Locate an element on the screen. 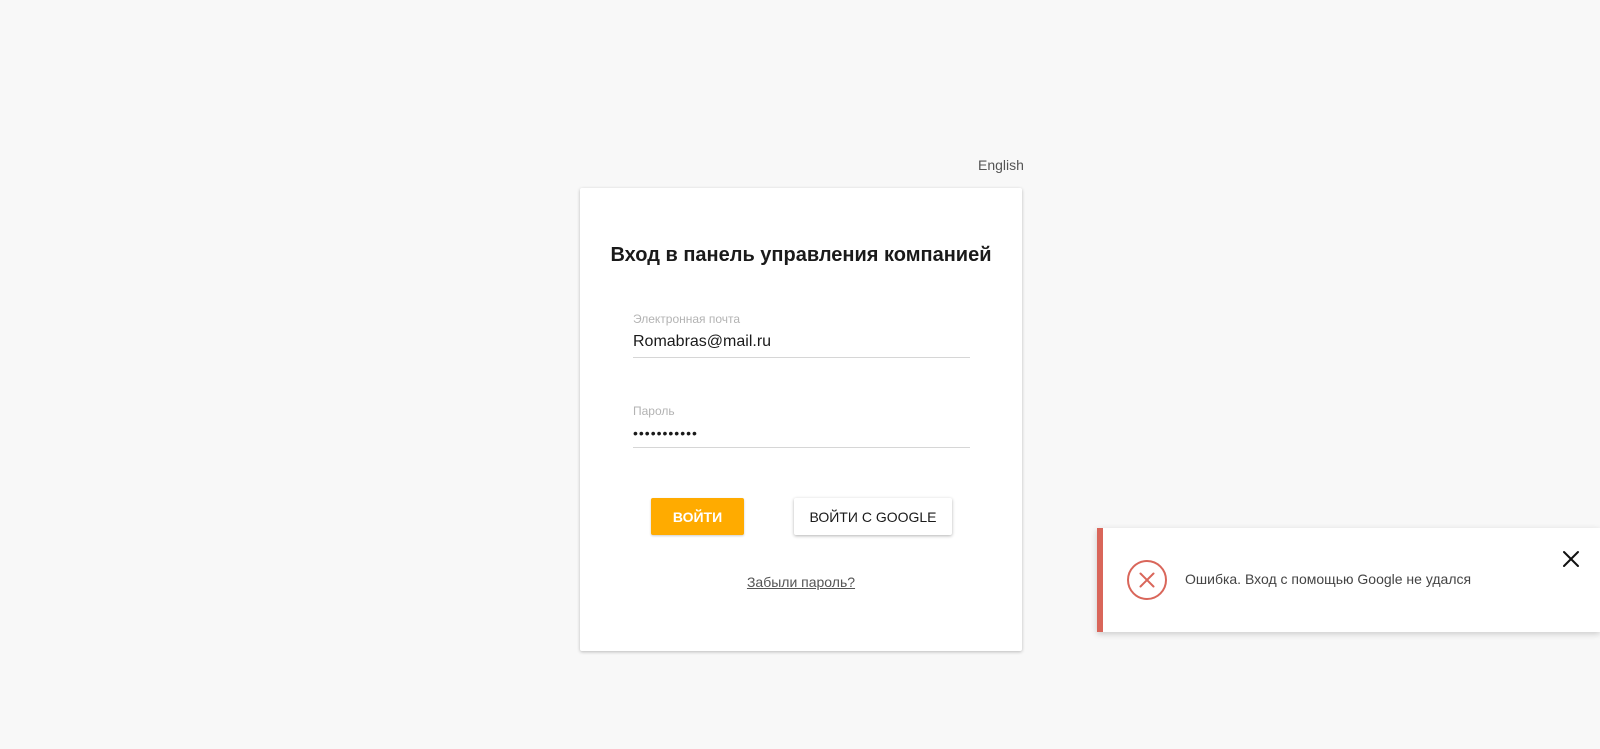 The height and width of the screenshot is (749, 1600). close-icon is located at coordinates (1571, 559).